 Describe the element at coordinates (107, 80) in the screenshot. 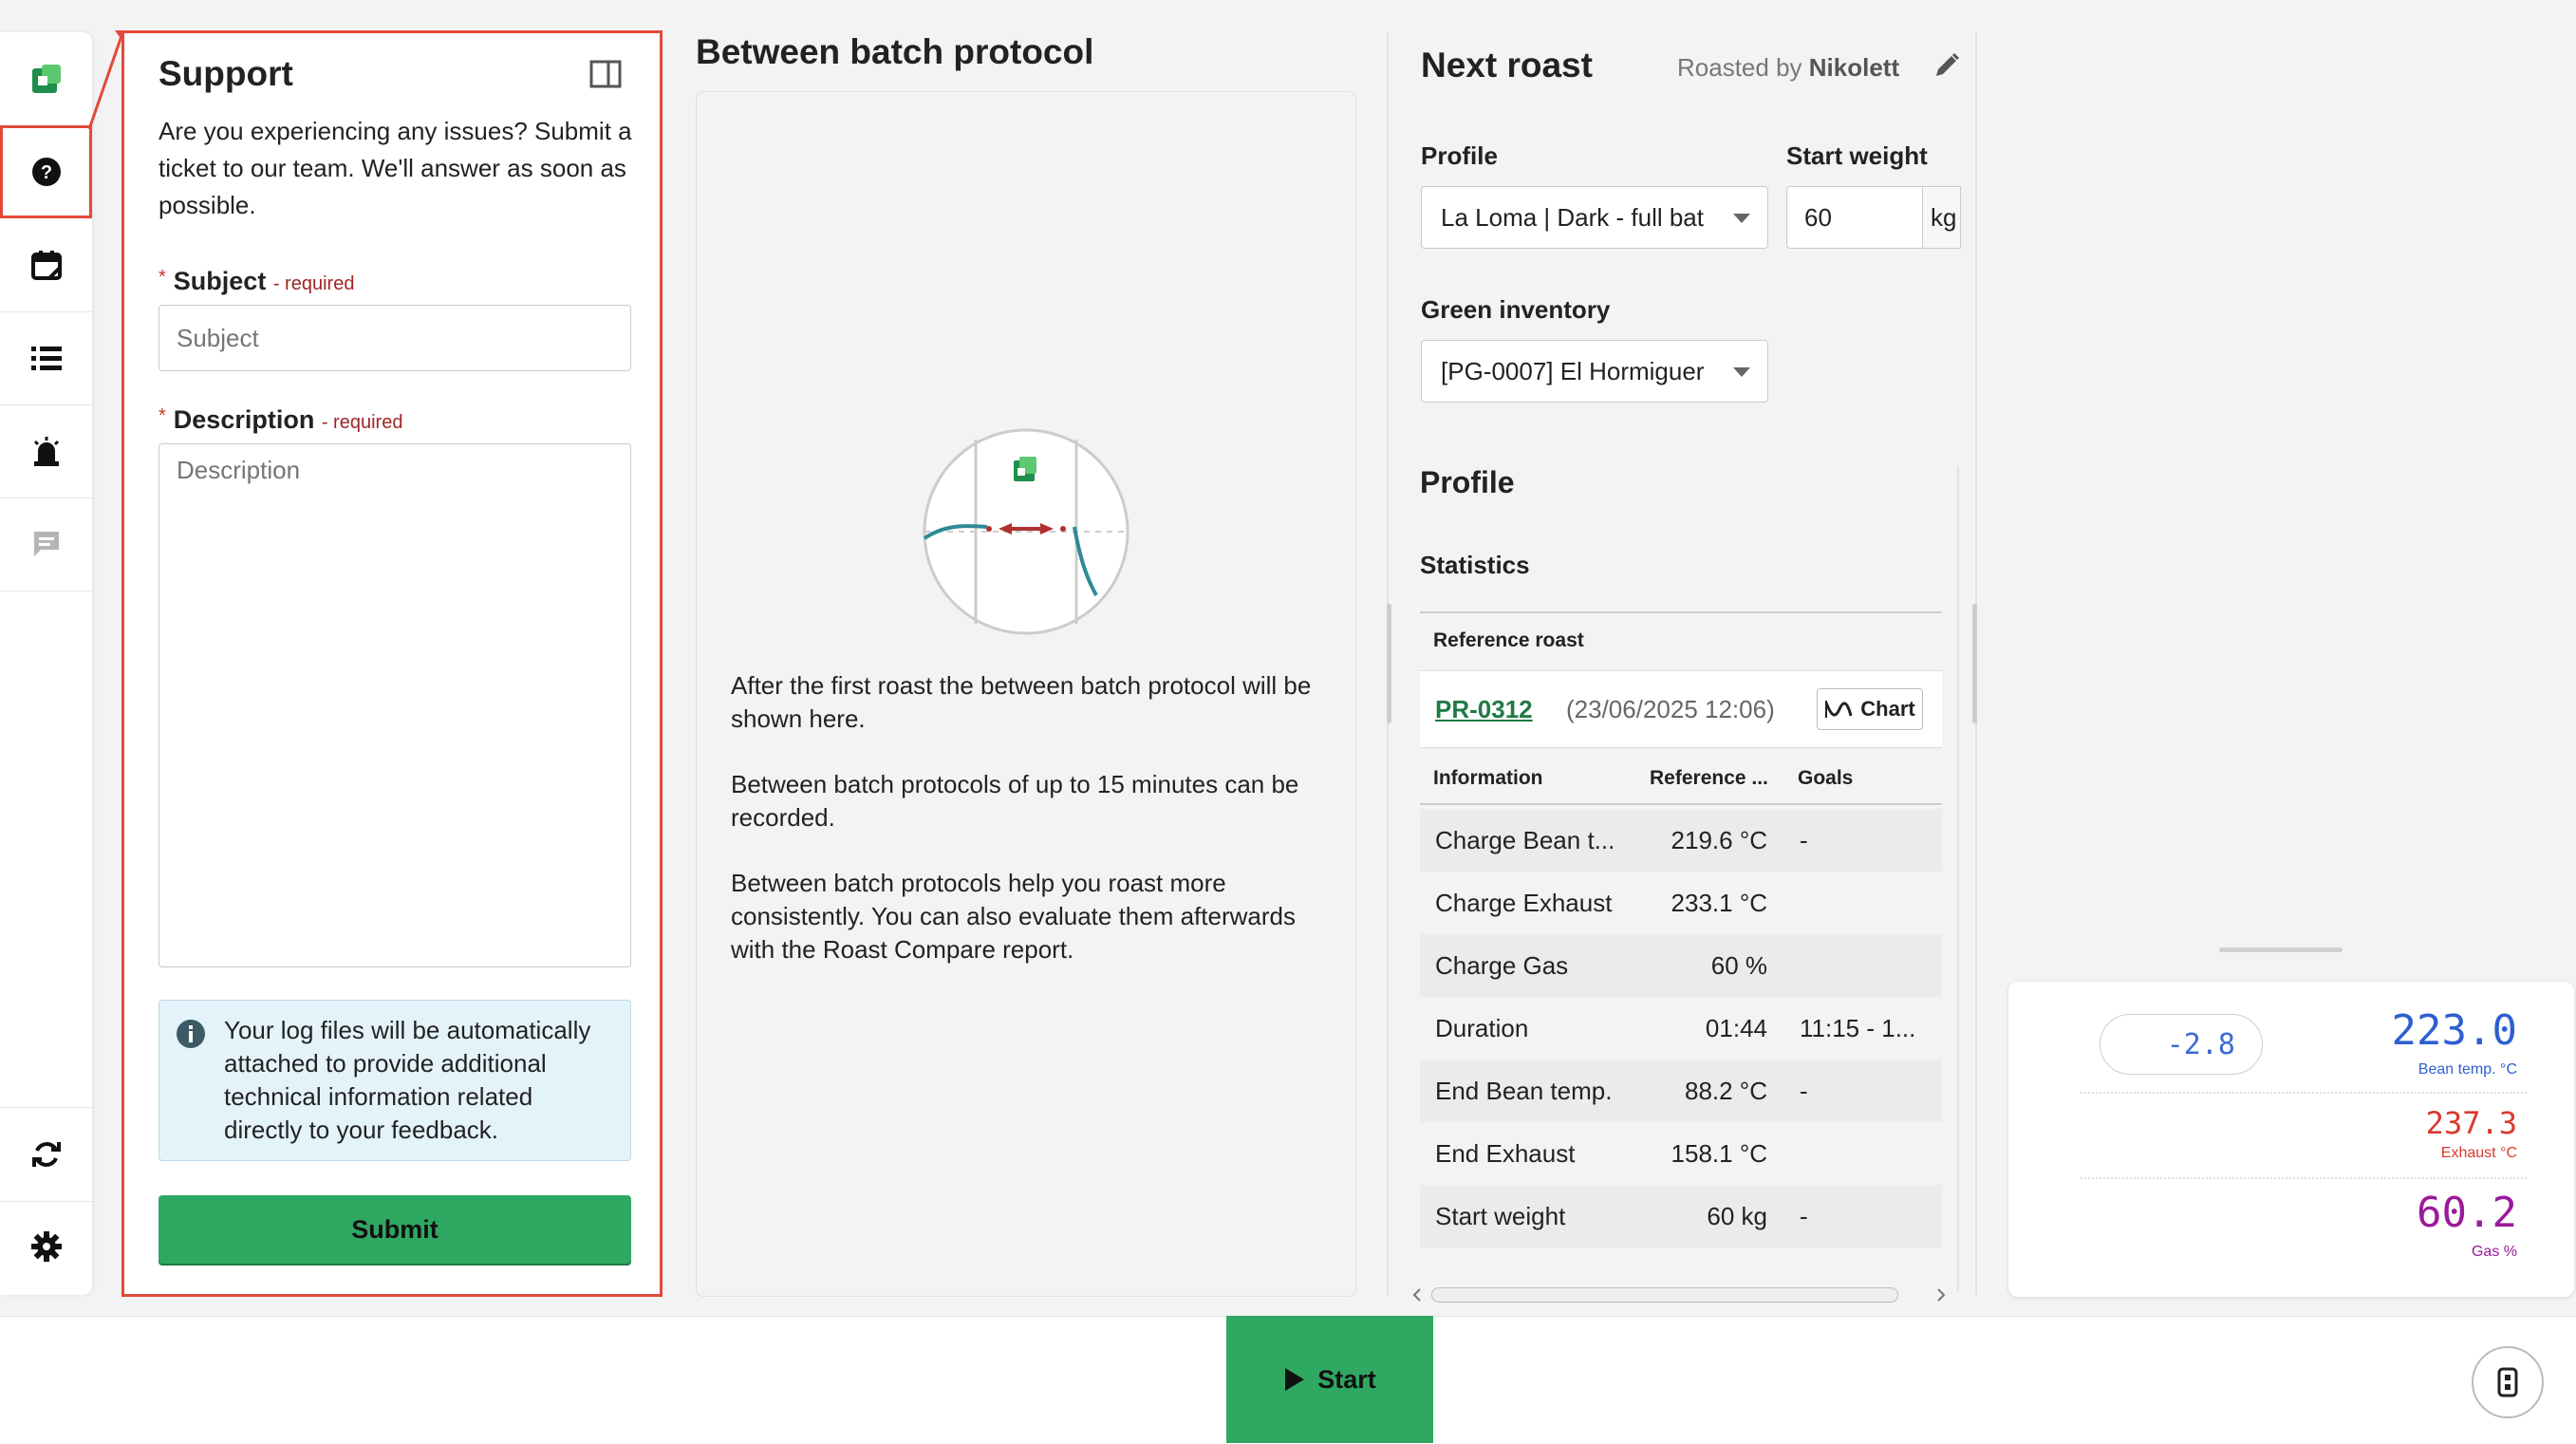

I see `callout-line` at that location.